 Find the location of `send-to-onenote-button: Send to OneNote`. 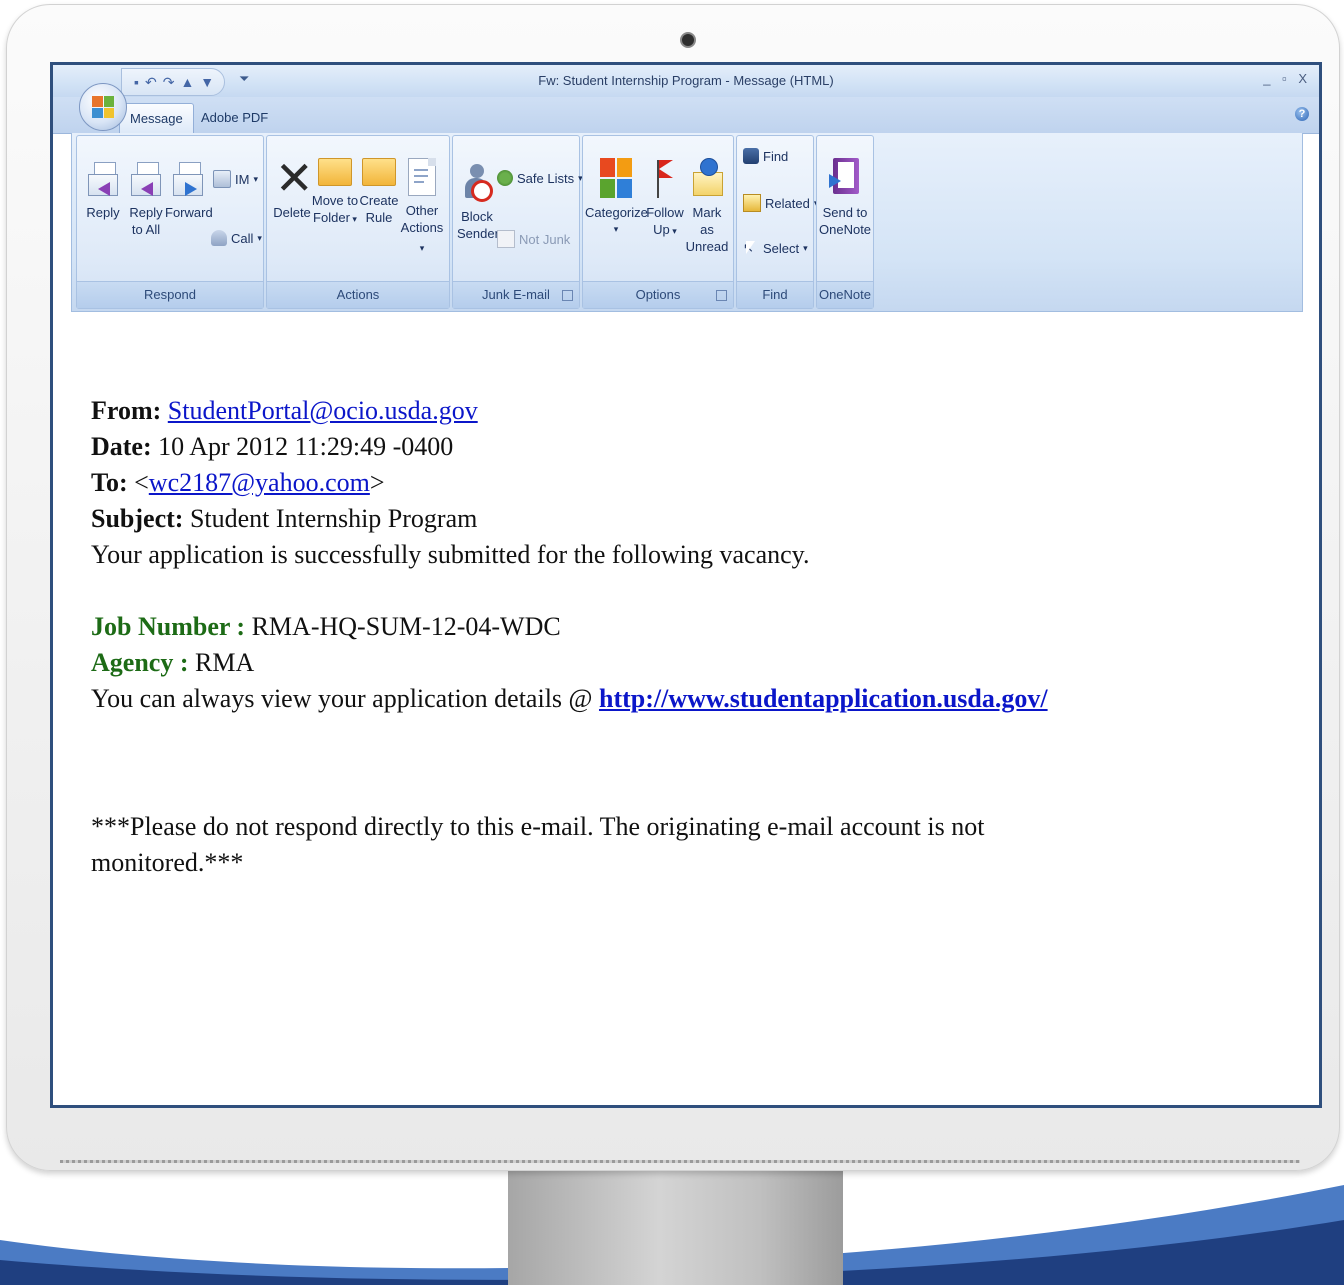

send-to-onenote-button: Send to OneNote is located at coordinates (845, 198).